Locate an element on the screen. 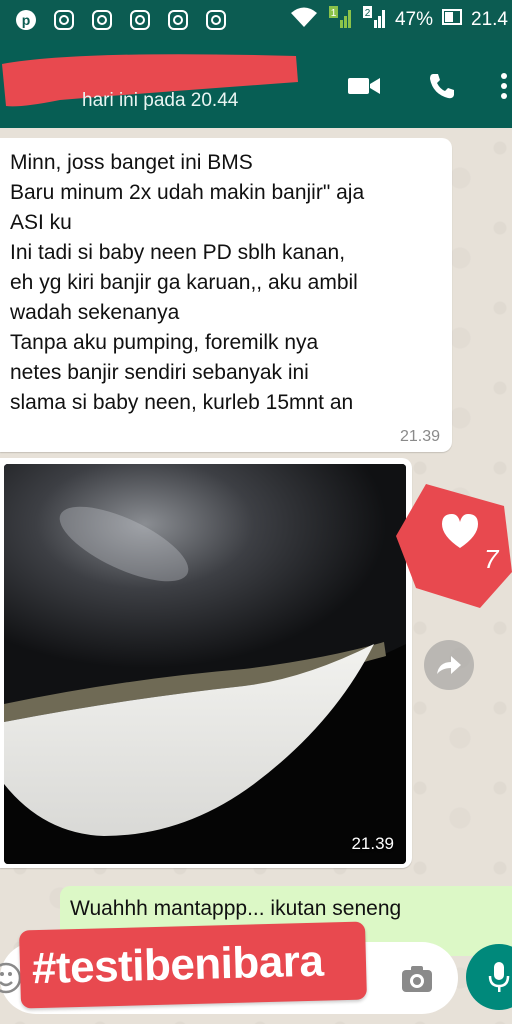 This screenshot has width=512, height=1024. forward-button is located at coordinates (449, 665).